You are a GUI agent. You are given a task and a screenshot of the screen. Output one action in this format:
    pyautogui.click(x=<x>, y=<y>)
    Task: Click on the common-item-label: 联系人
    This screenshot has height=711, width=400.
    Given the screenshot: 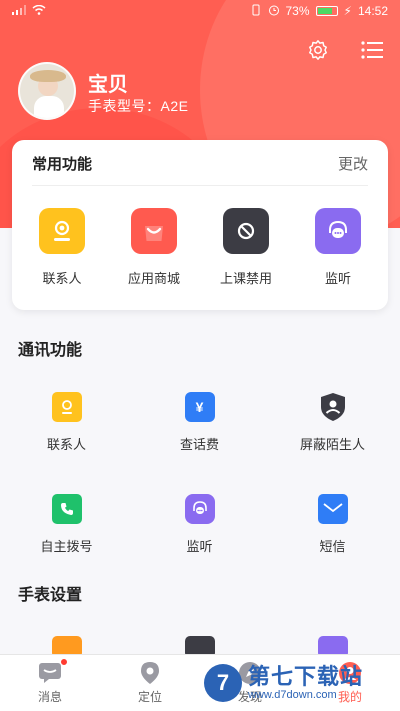 What is the action you would take?
    pyautogui.click(x=62, y=278)
    